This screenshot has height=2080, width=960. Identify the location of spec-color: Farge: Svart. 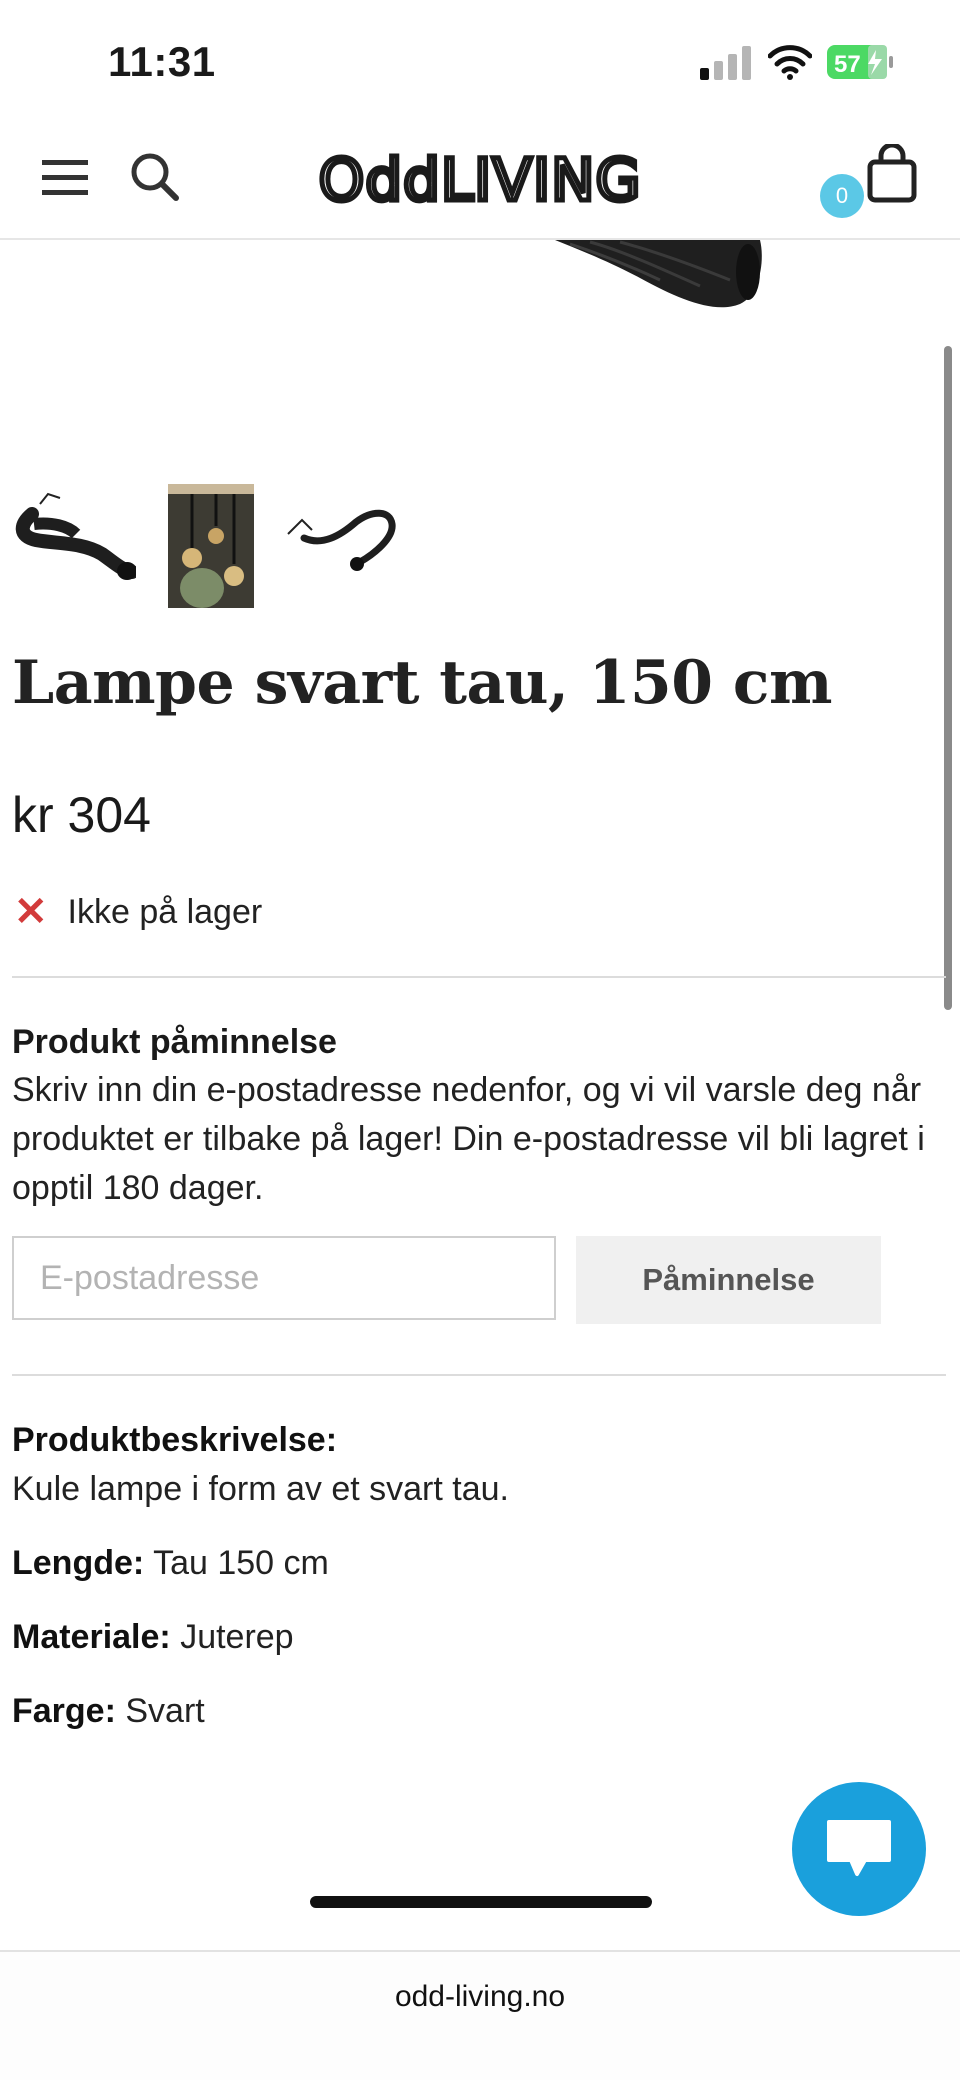
(108, 1711).